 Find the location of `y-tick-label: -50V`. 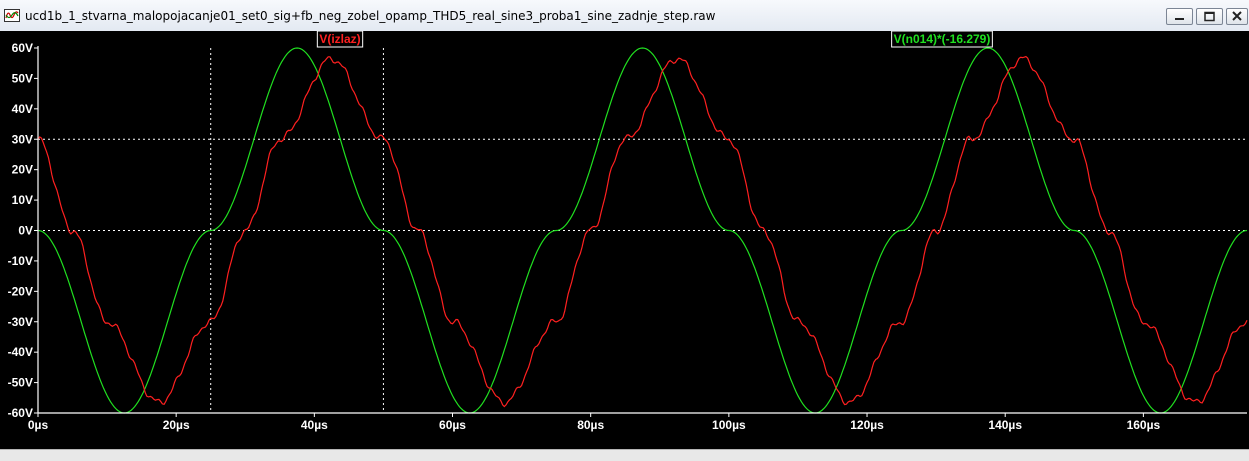

y-tick-label: -50V is located at coordinates (20, 383).